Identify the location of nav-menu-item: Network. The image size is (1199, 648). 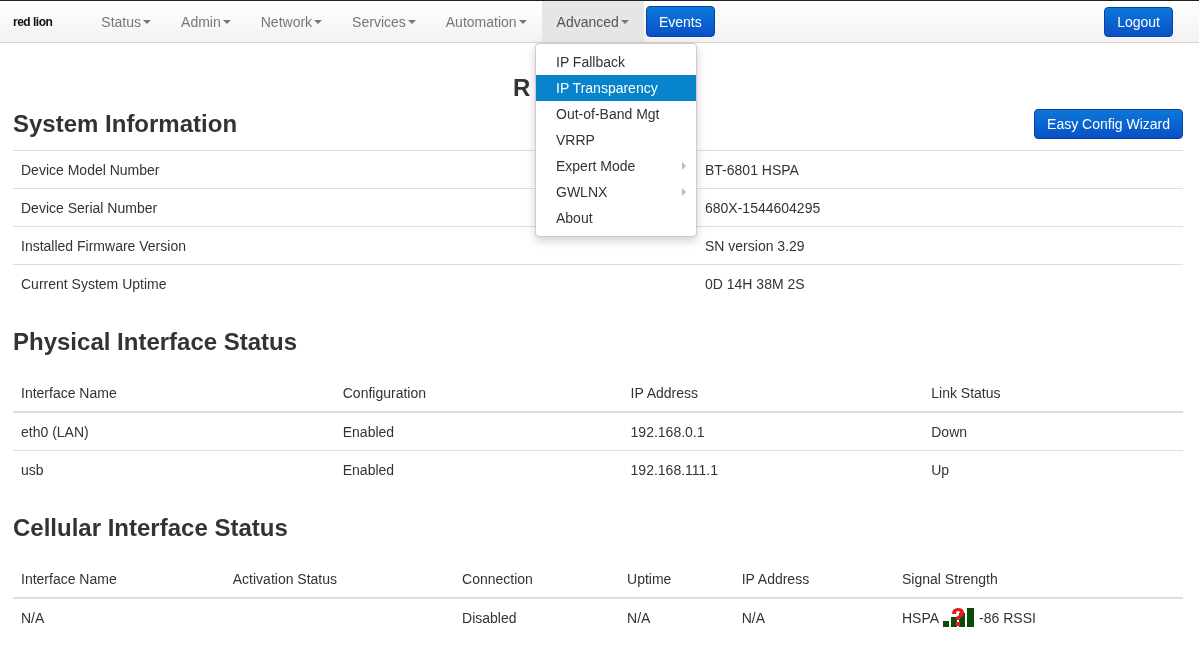
(291, 21).